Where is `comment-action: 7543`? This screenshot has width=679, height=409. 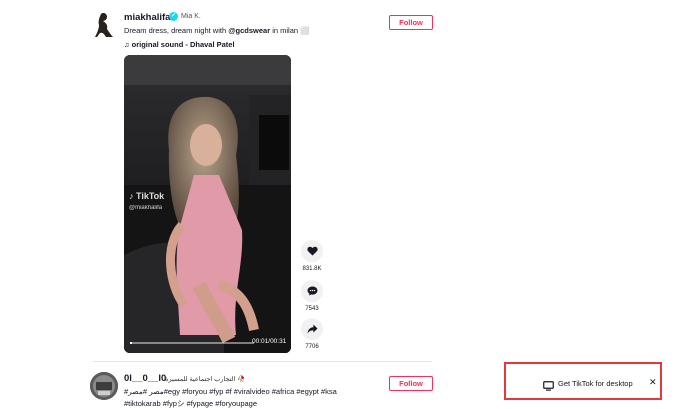
comment-action: 7543 is located at coordinates (312, 296).